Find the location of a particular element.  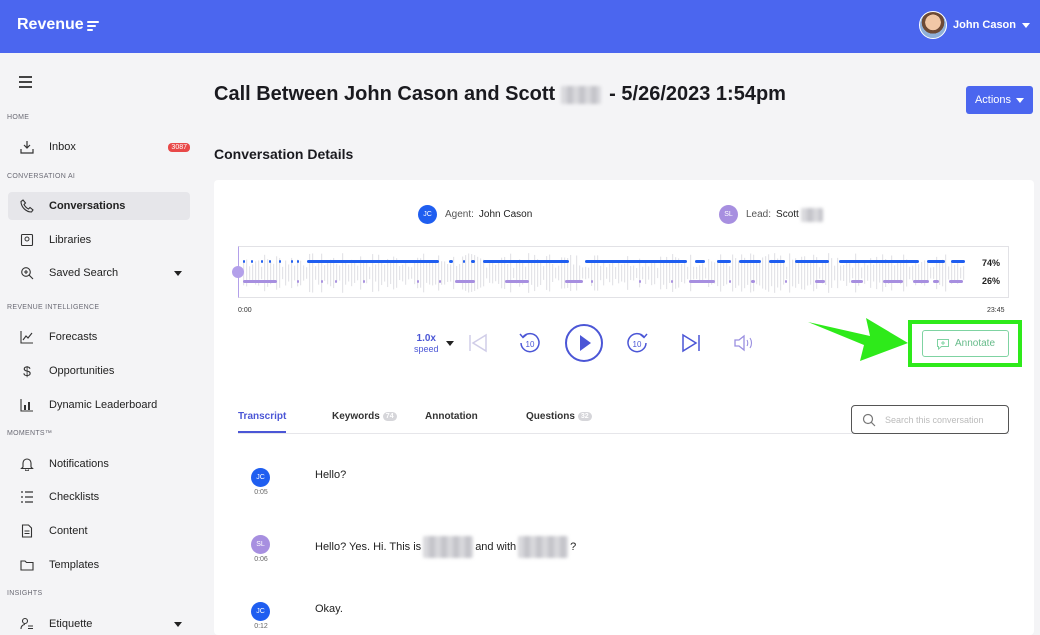

sidebar-item-etiquette: Etiquette is located at coordinates (99, 622).